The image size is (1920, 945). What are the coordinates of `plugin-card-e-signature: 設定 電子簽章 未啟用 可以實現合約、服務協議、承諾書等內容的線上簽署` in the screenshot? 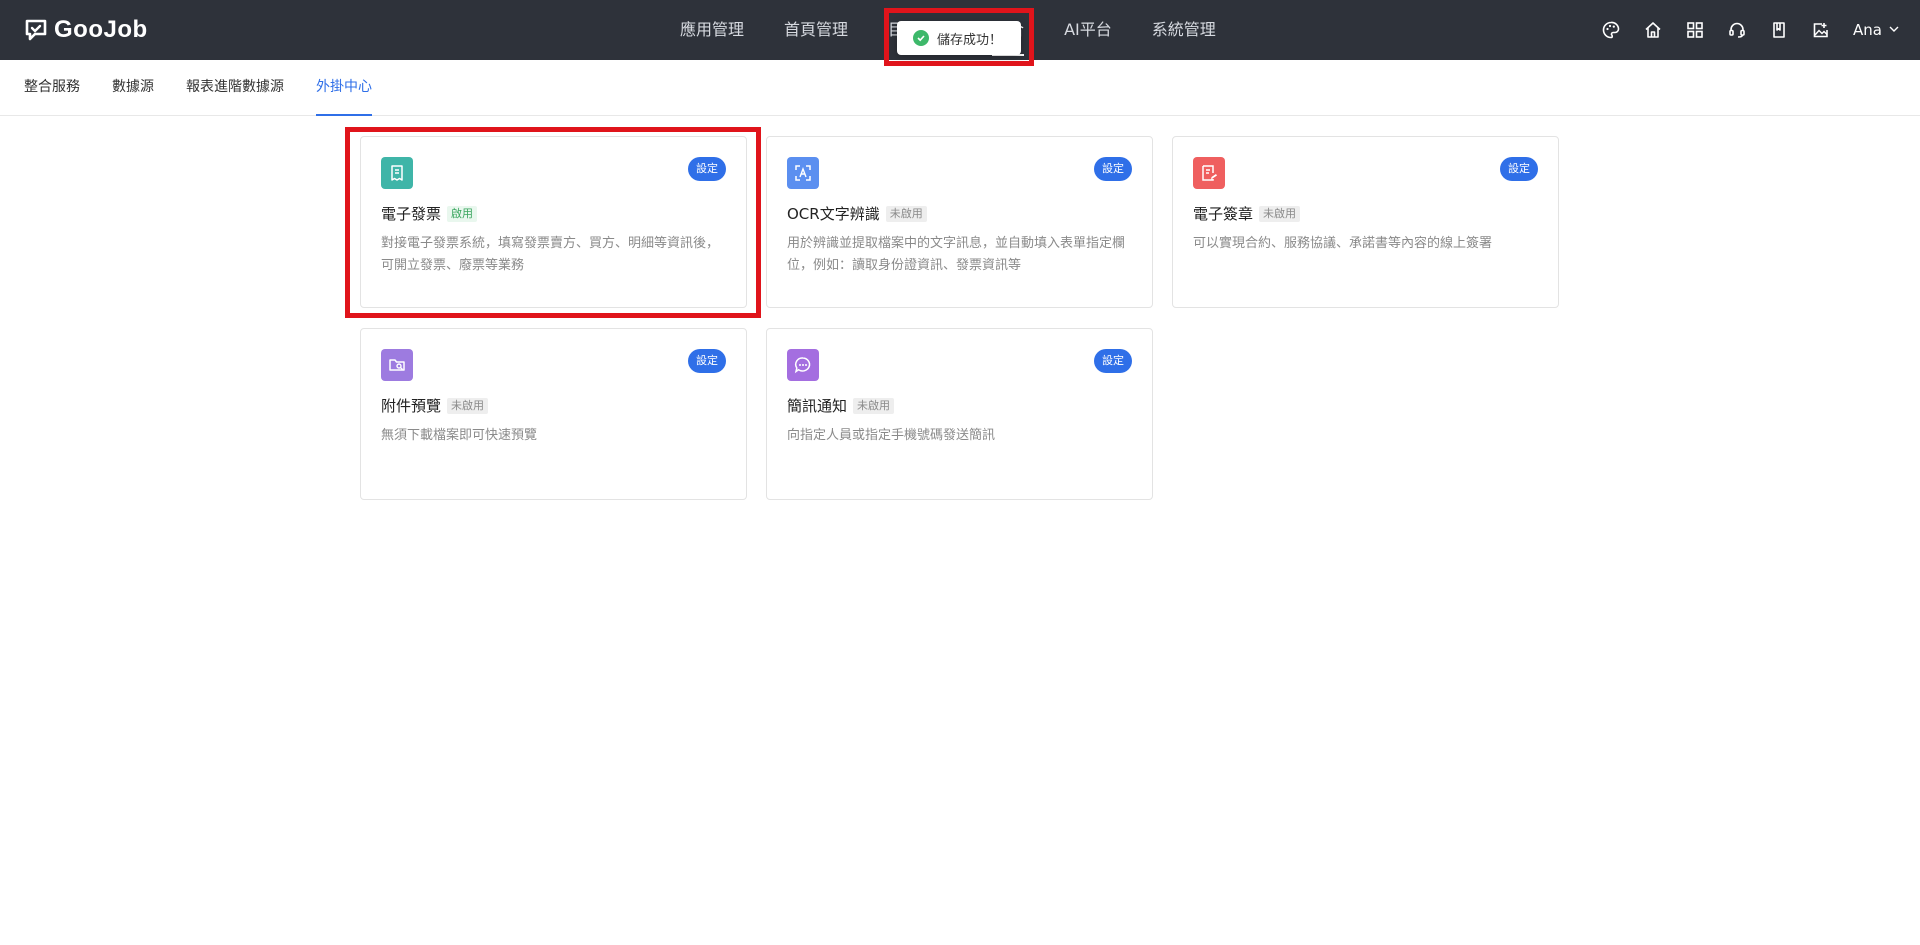 It's located at (1365, 222).